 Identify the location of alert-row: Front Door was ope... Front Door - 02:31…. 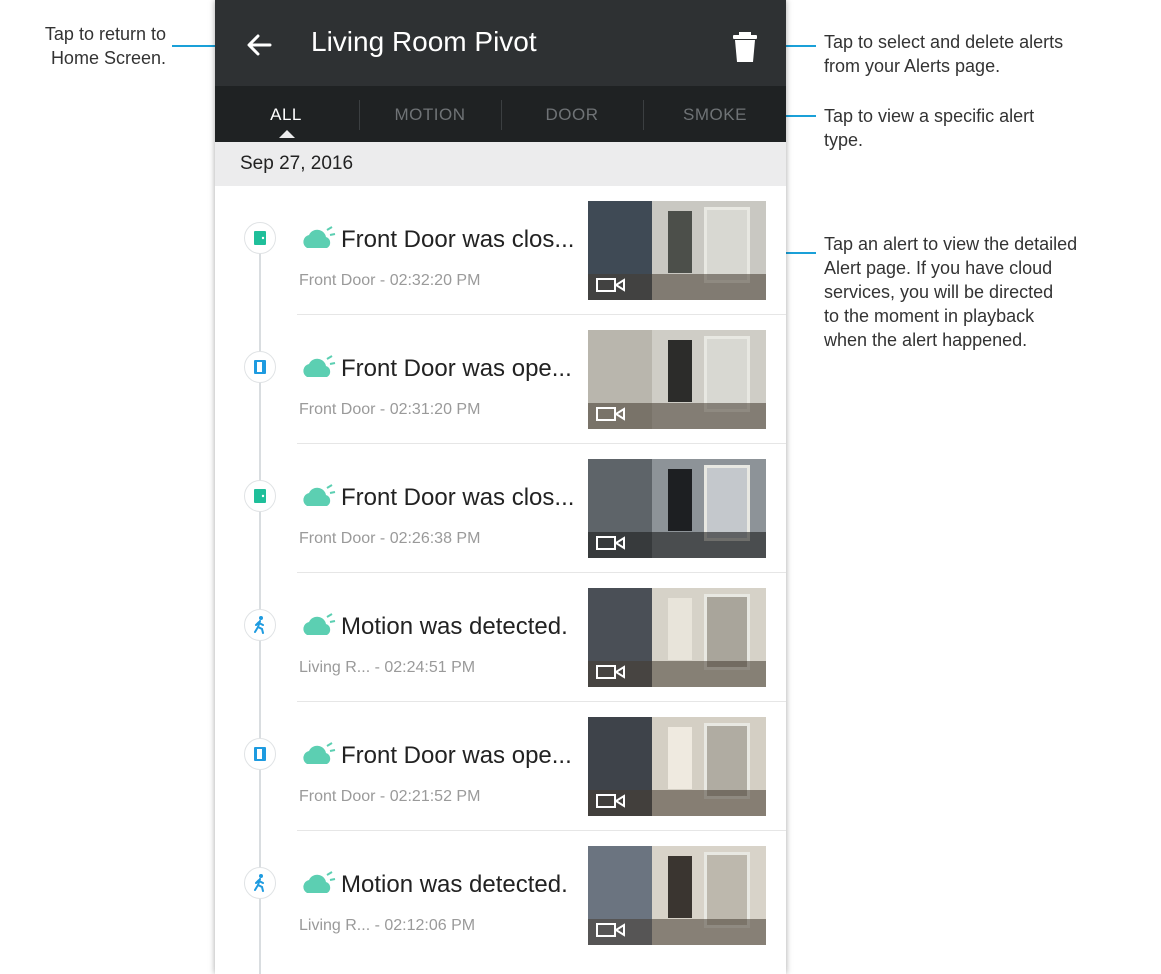
(500, 379).